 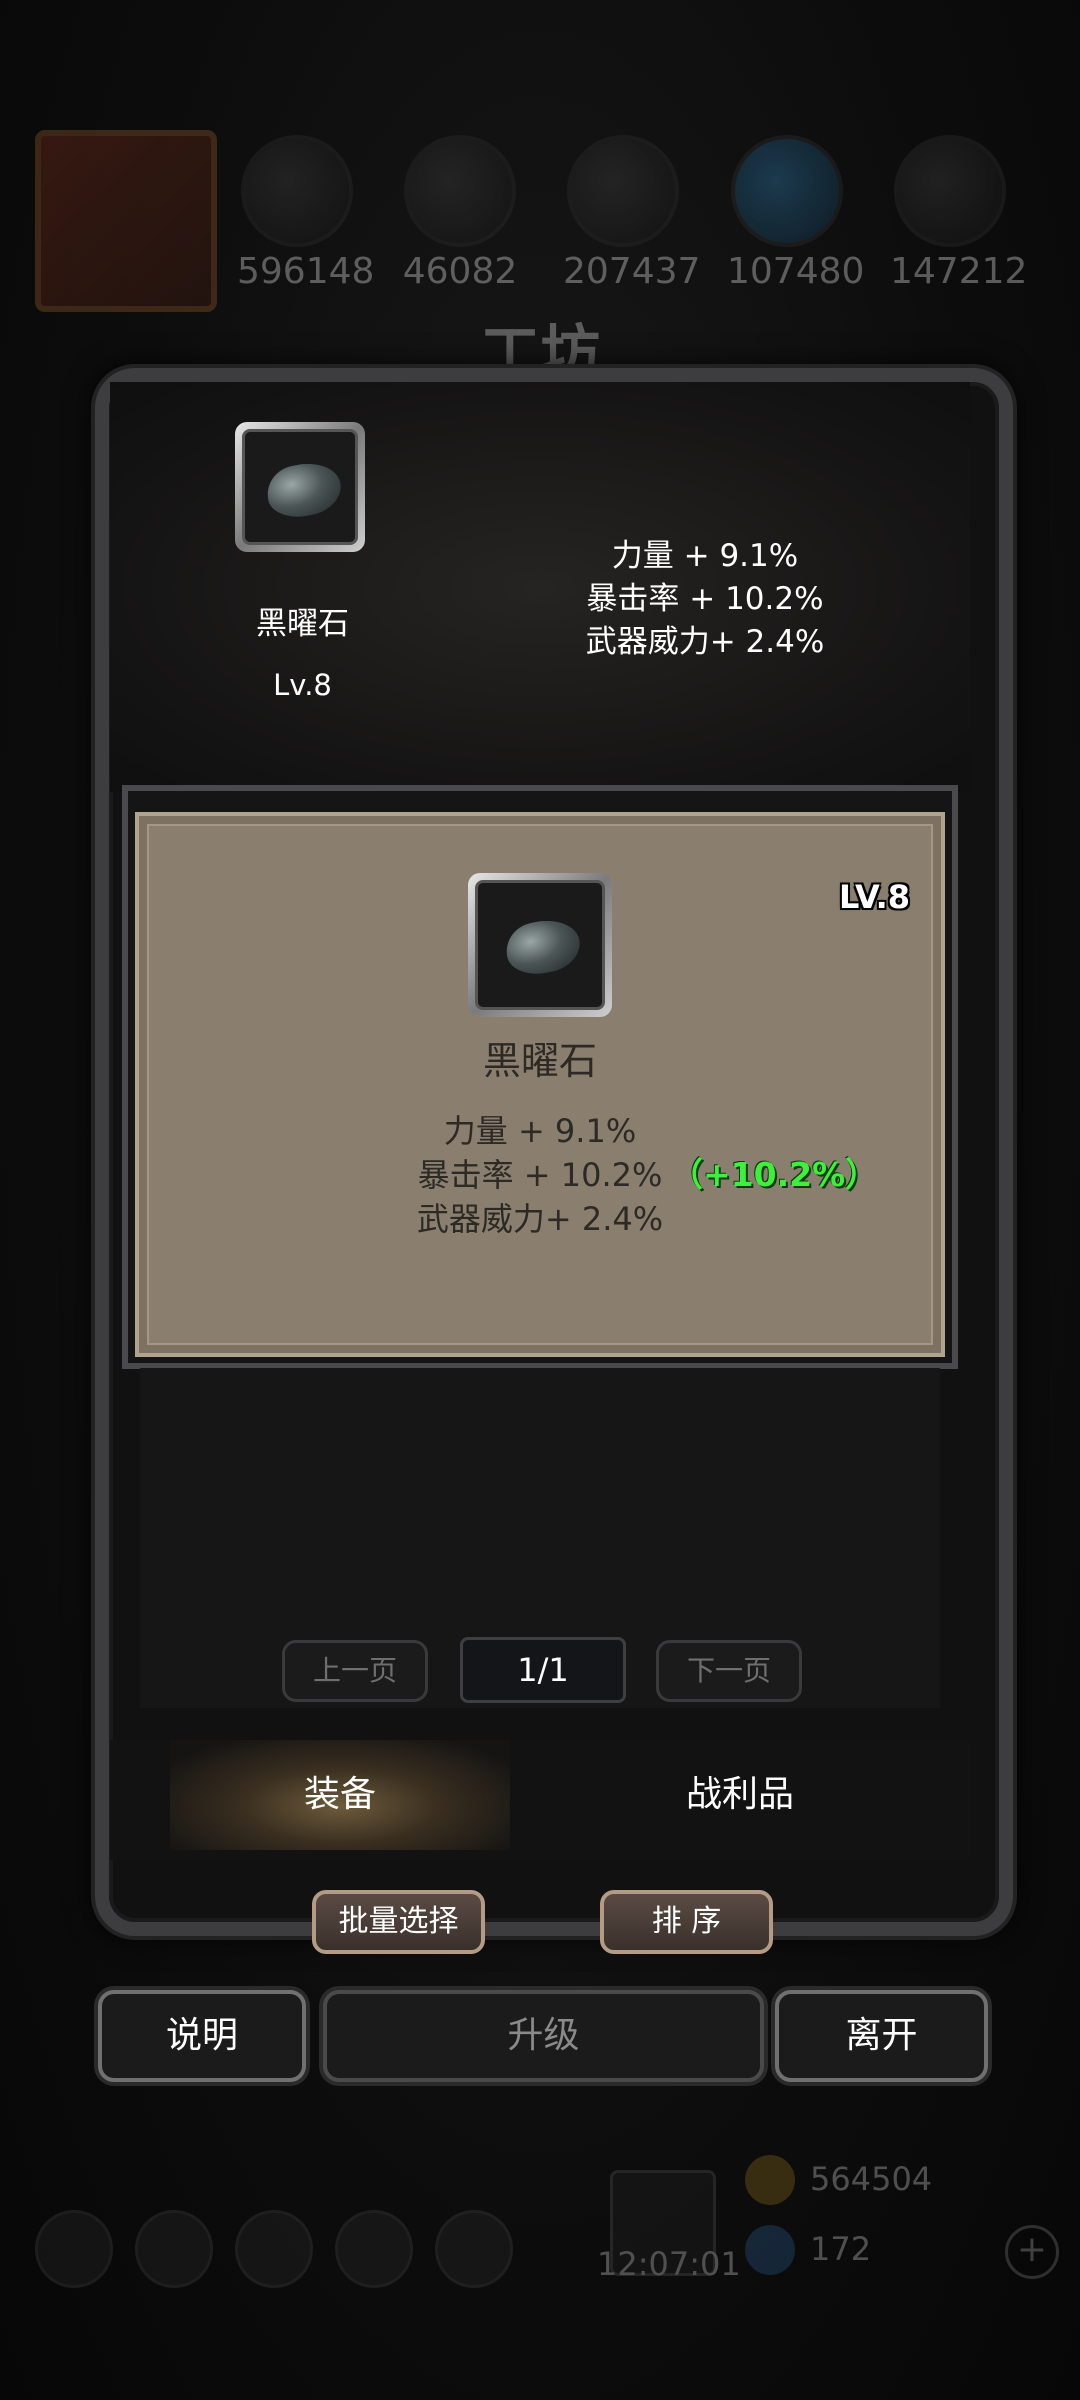 I want to click on tab-loot: 战利品, so click(x=740, y=1795).